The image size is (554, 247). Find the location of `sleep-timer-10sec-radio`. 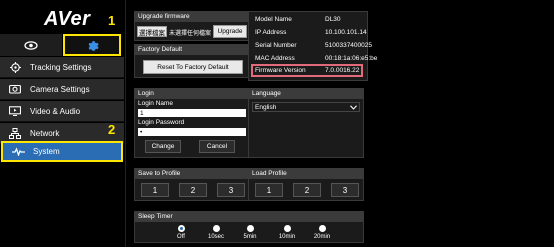

sleep-timer-10sec-radio is located at coordinates (216, 228).